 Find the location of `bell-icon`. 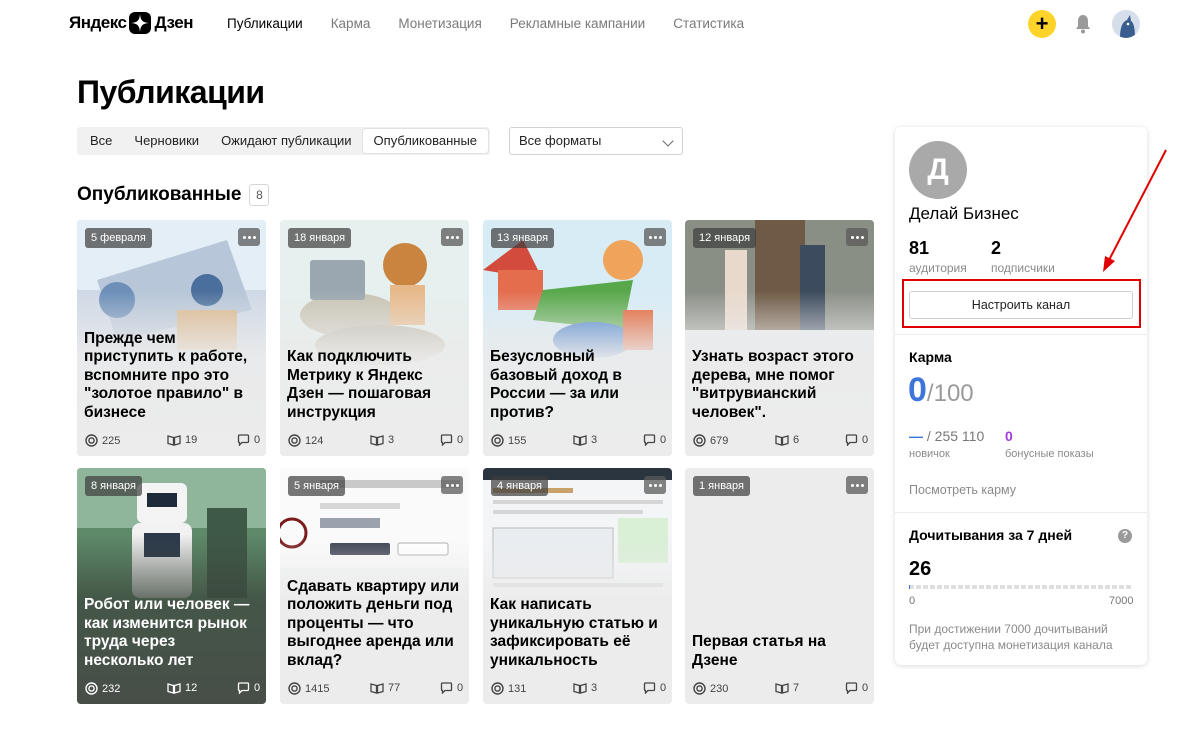

bell-icon is located at coordinates (1083, 24).